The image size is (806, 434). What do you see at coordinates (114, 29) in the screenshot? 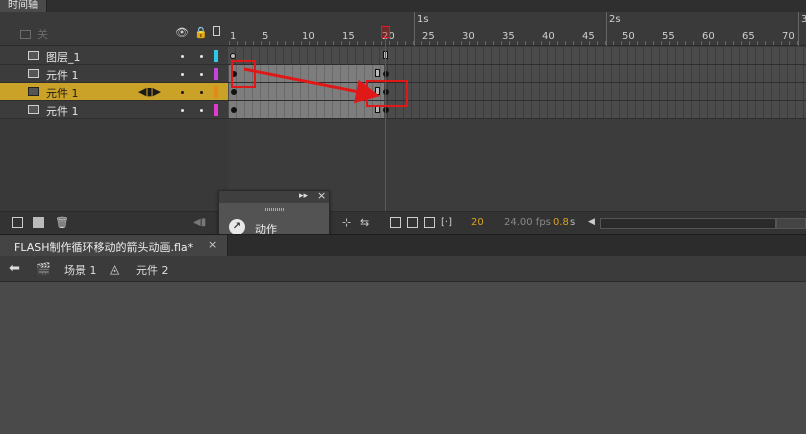
I see `layer-header: 关 👁 🔒` at bounding box center [114, 29].